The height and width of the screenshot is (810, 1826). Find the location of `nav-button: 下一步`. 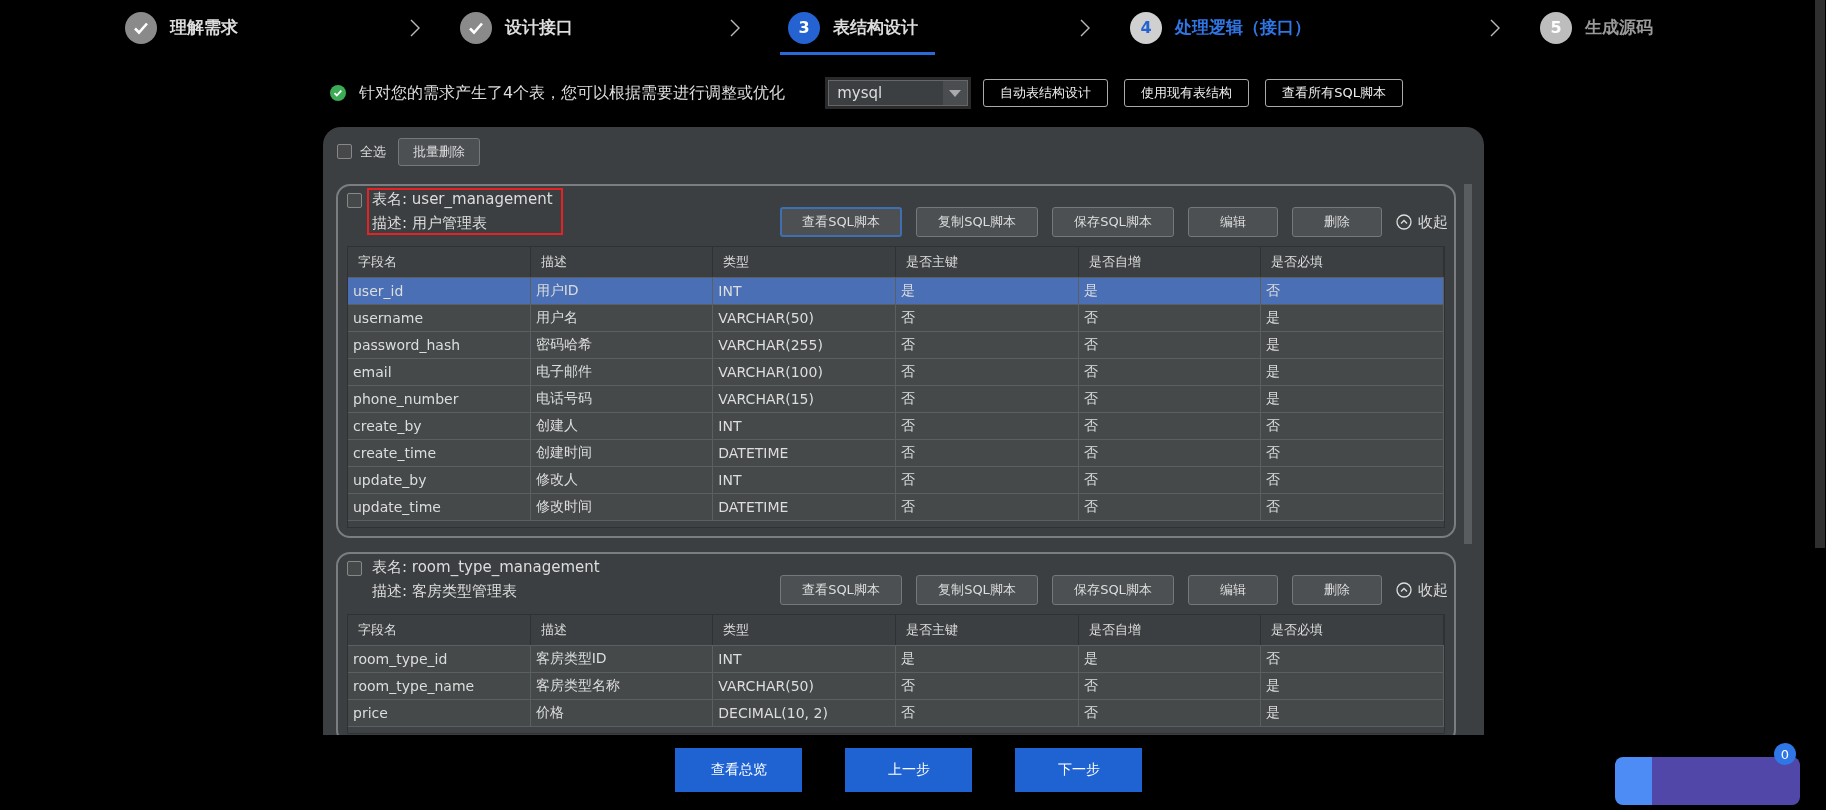

nav-button: 下一步 is located at coordinates (1078, 770).